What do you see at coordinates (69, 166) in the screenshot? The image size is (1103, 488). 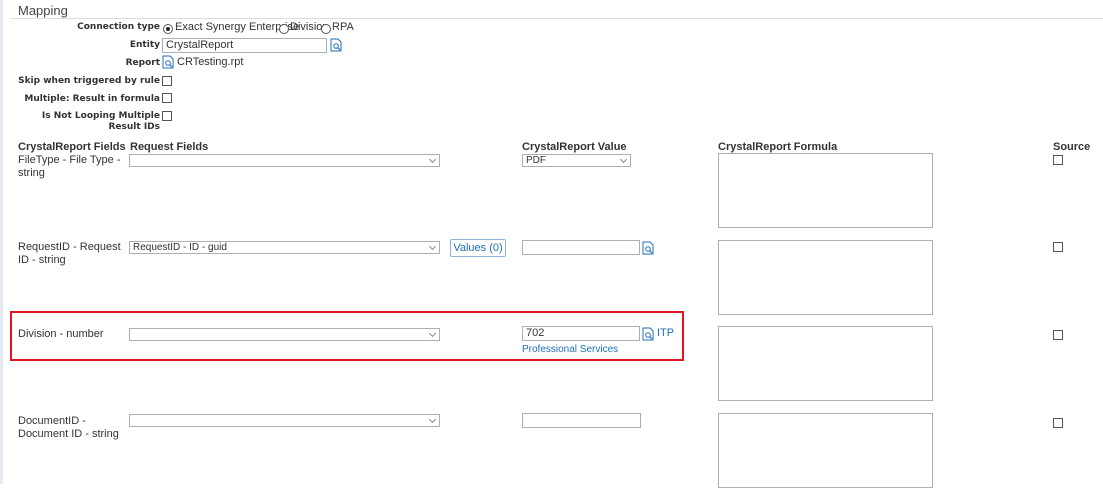 I see `row-filetype-field-label: FileType - File Type - string` at bounding box center [69, 166].